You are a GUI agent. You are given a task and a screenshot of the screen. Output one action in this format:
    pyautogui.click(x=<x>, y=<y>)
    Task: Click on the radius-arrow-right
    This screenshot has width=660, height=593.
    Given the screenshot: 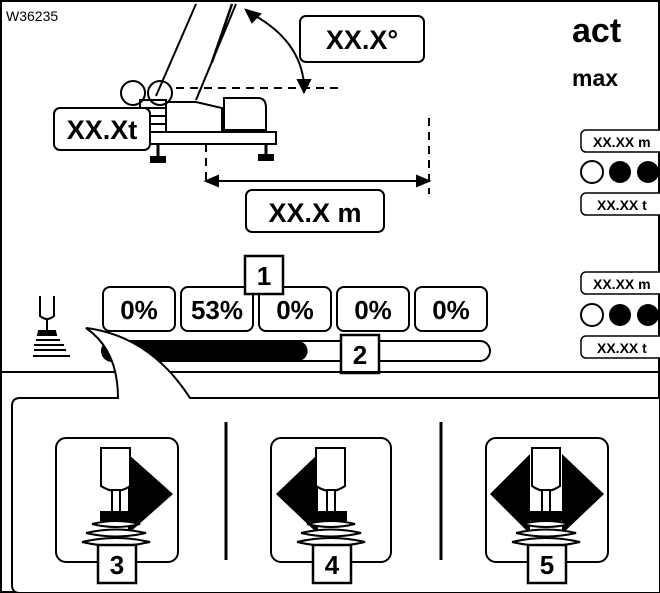 What is the action you would take?
    pyautogui.click(x=424, y=181)
    